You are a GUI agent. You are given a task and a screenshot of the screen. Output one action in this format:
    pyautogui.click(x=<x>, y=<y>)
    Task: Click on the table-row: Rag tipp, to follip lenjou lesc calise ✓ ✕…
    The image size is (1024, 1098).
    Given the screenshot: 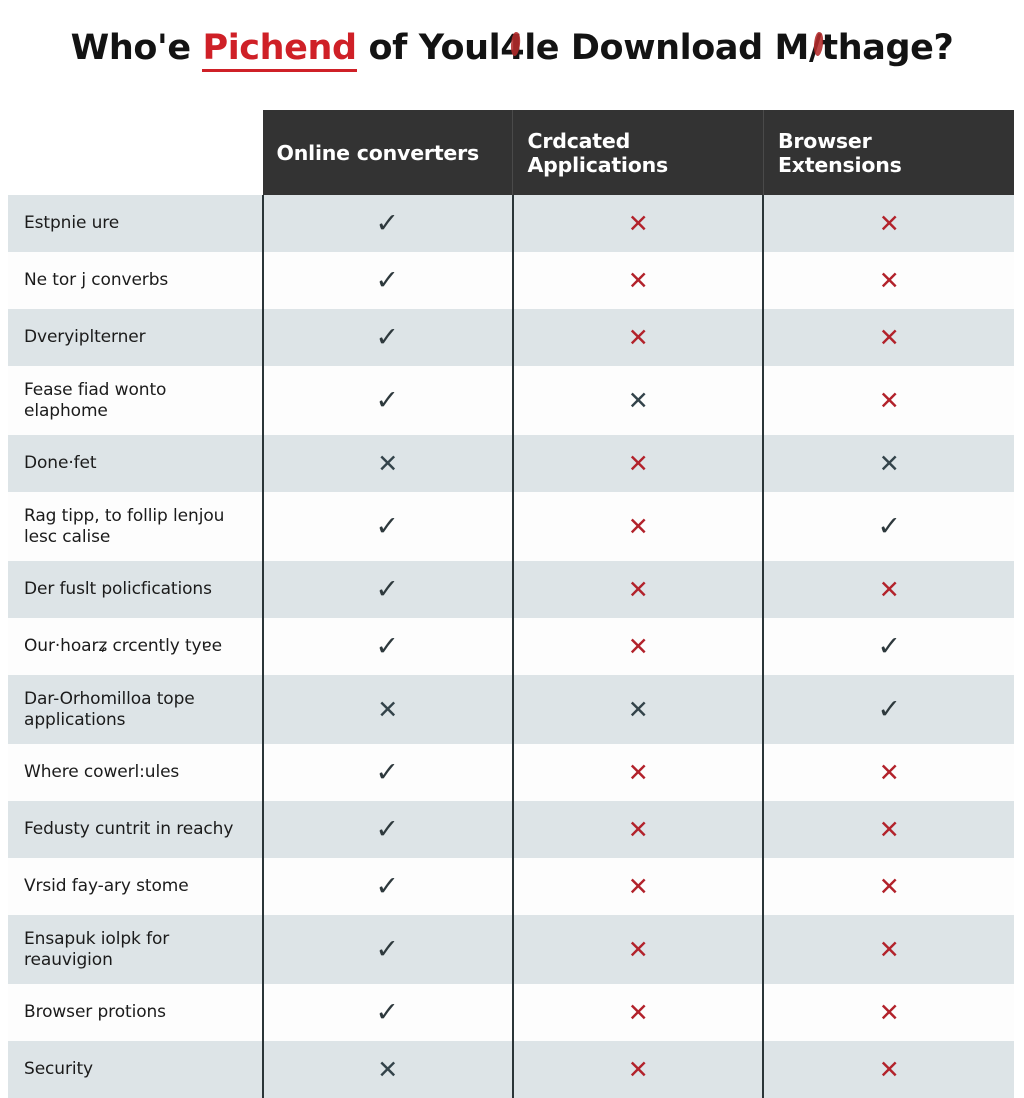 What is the action you would take?
    pyautogui.click(x=511, y=526)
    